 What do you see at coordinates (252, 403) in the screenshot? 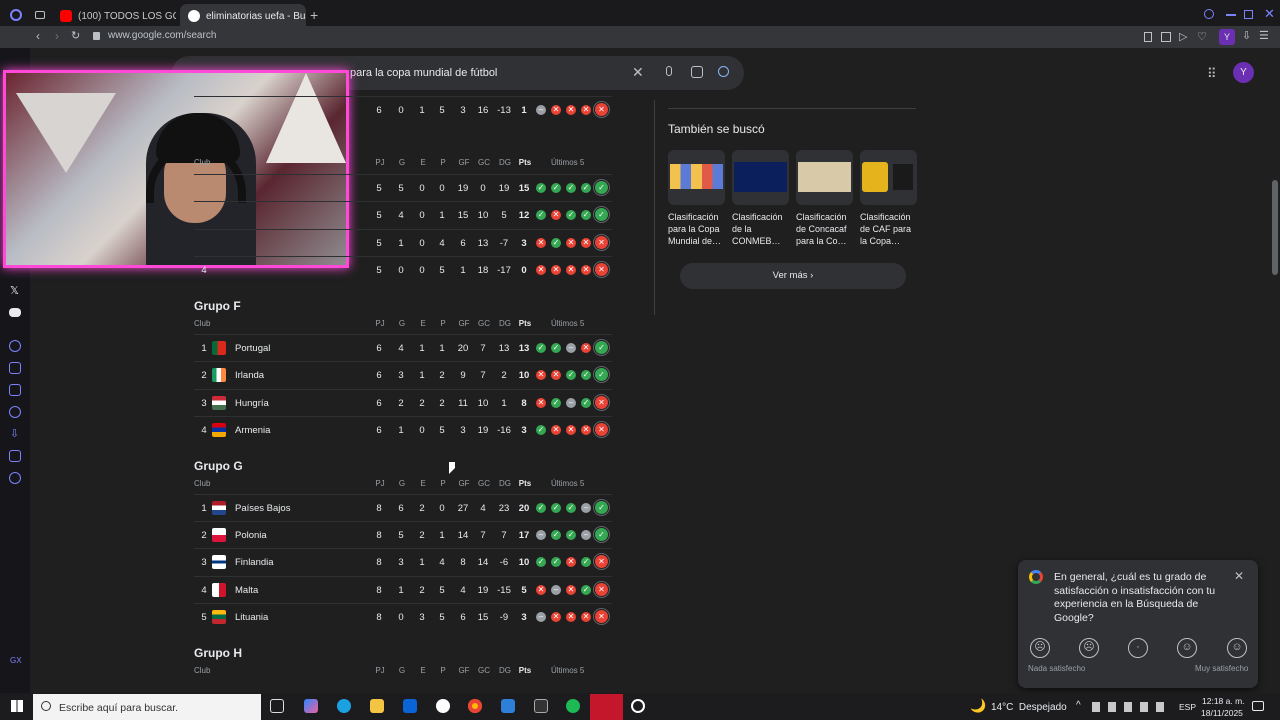
I see `team-name: Hungría` at bounding box center [252, 403].